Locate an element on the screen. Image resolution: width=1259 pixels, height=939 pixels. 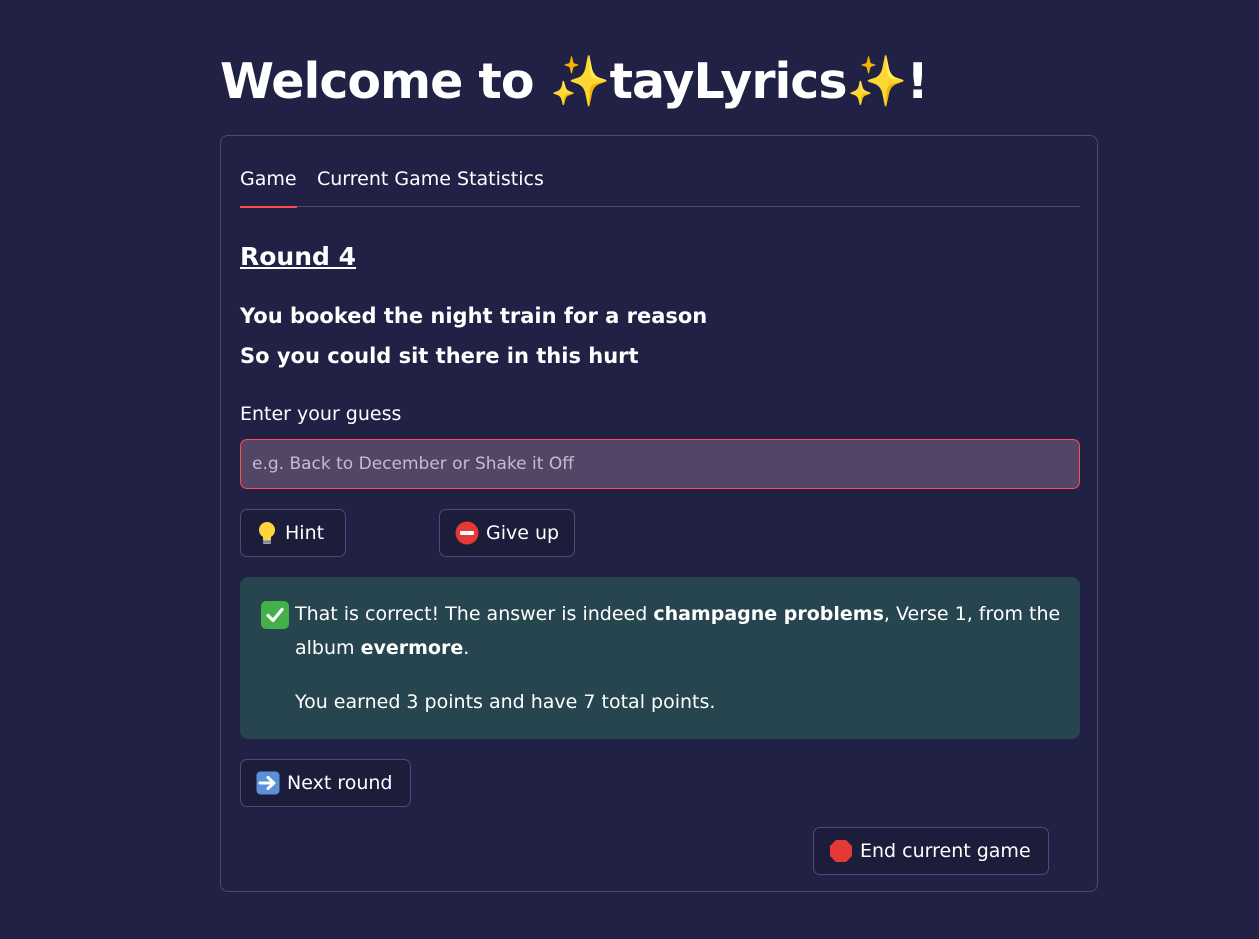
hint-button: Hint is located at coordinates (293, 533).